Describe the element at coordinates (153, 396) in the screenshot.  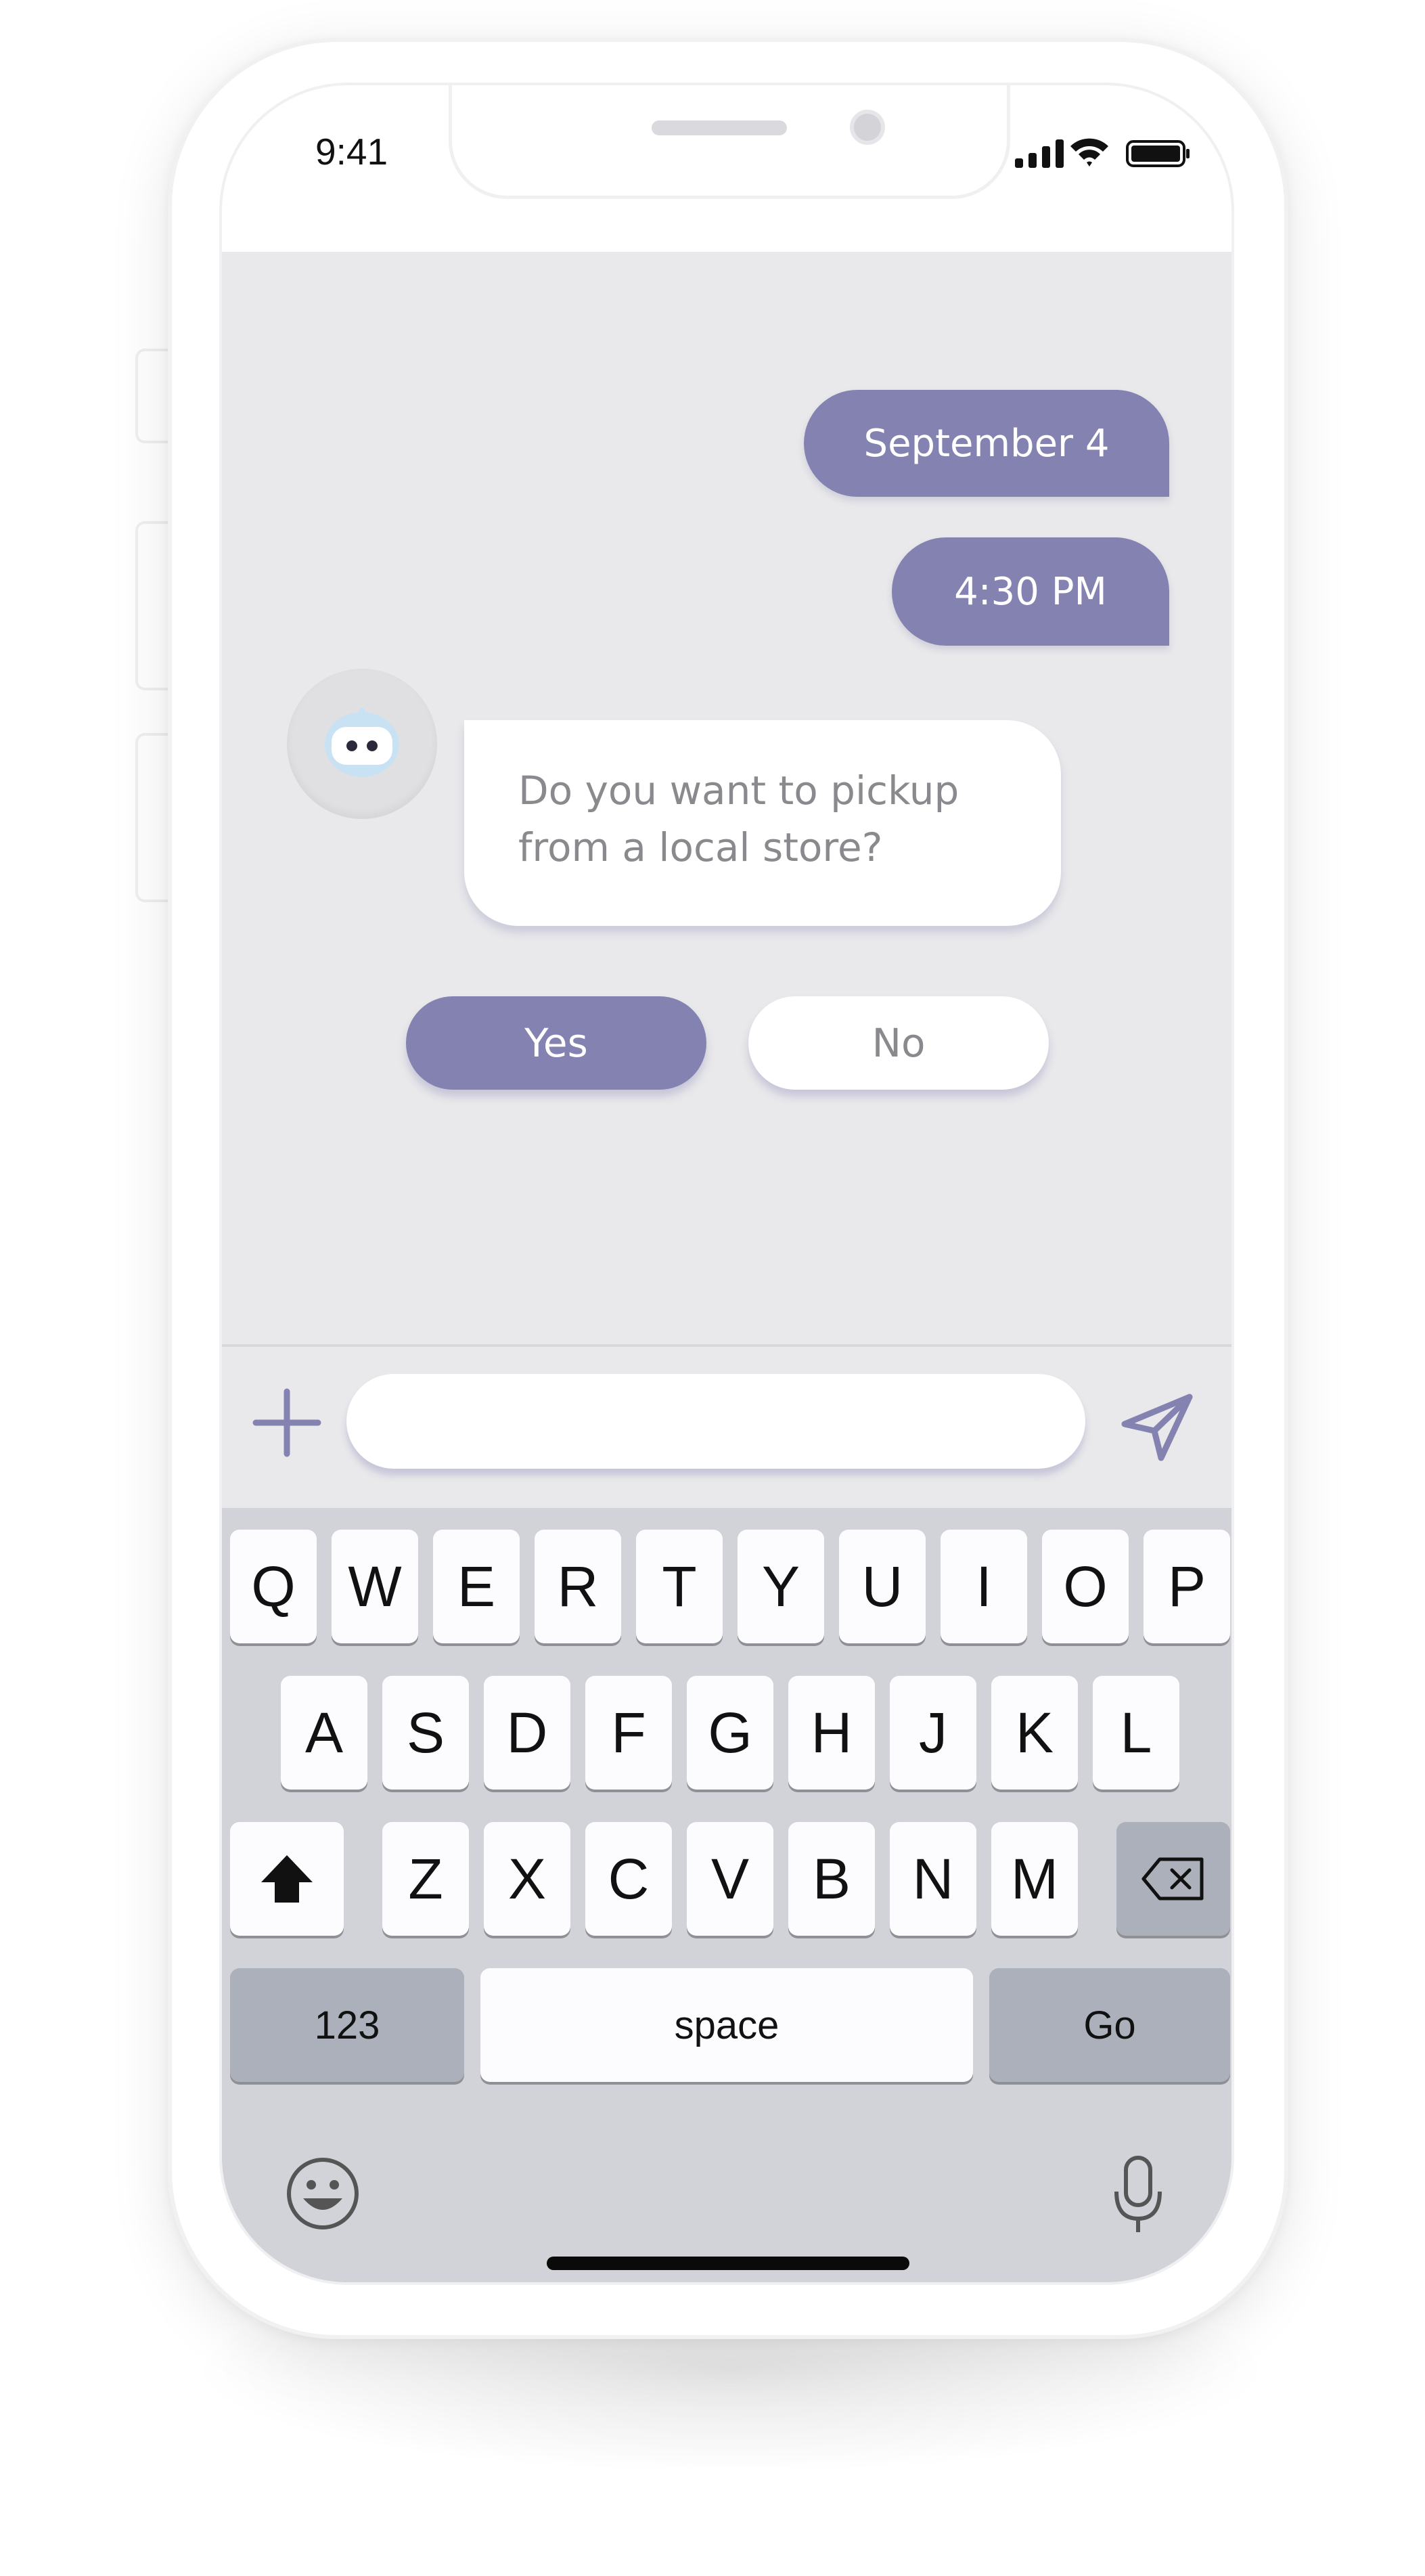
I see `mute-switch` at that location.